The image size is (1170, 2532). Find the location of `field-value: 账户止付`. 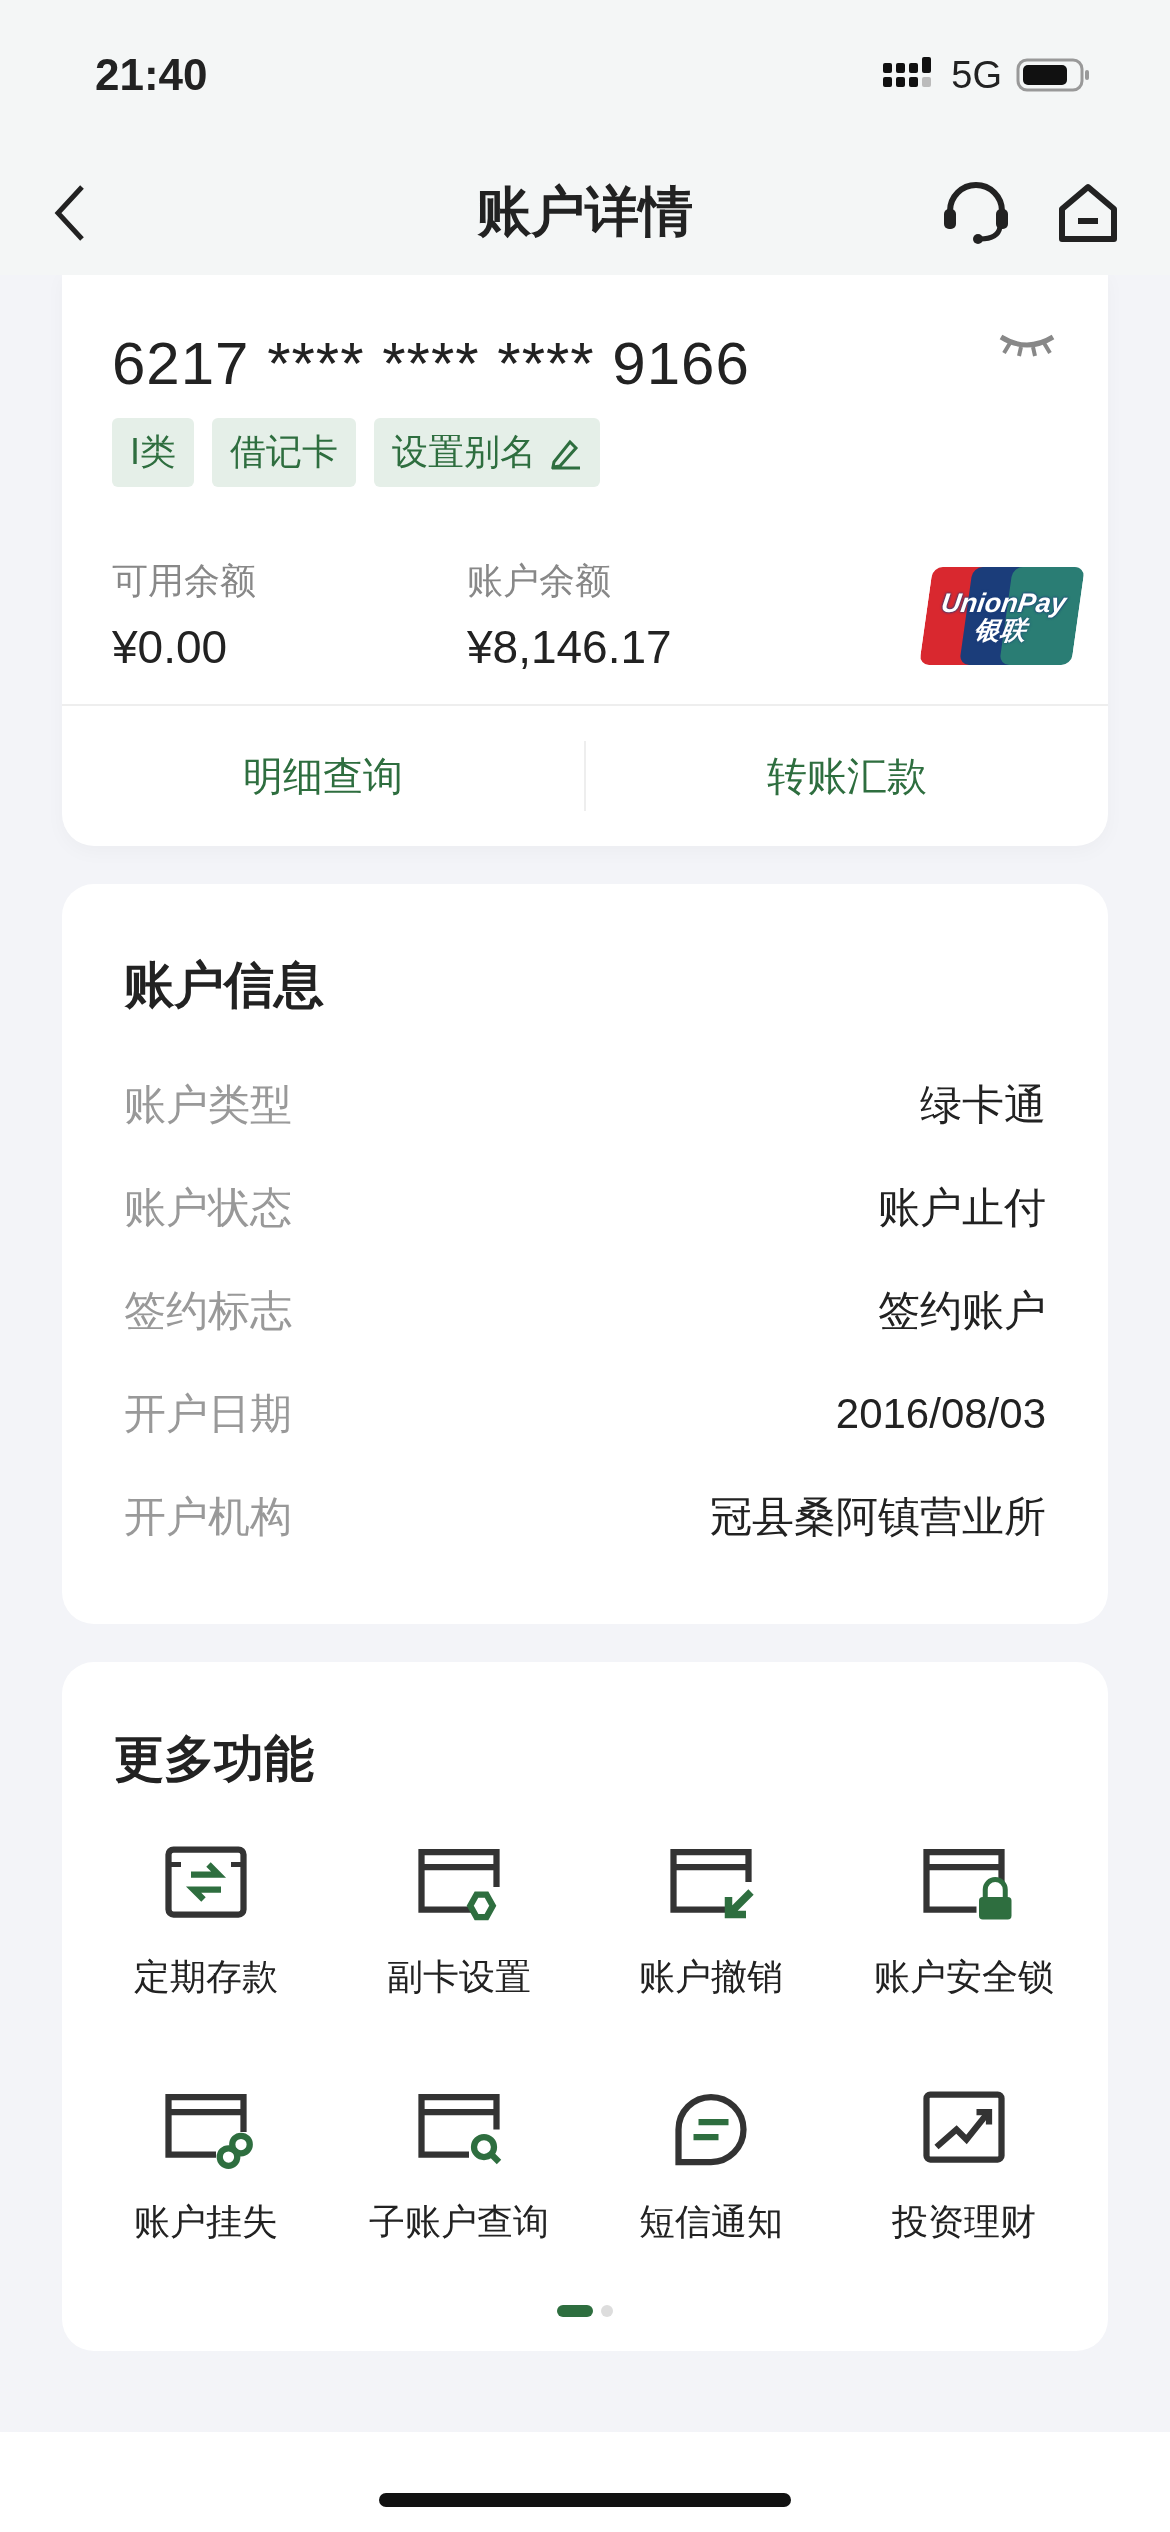

field-value: 账户止付 is located at coordinates (962, 1207).